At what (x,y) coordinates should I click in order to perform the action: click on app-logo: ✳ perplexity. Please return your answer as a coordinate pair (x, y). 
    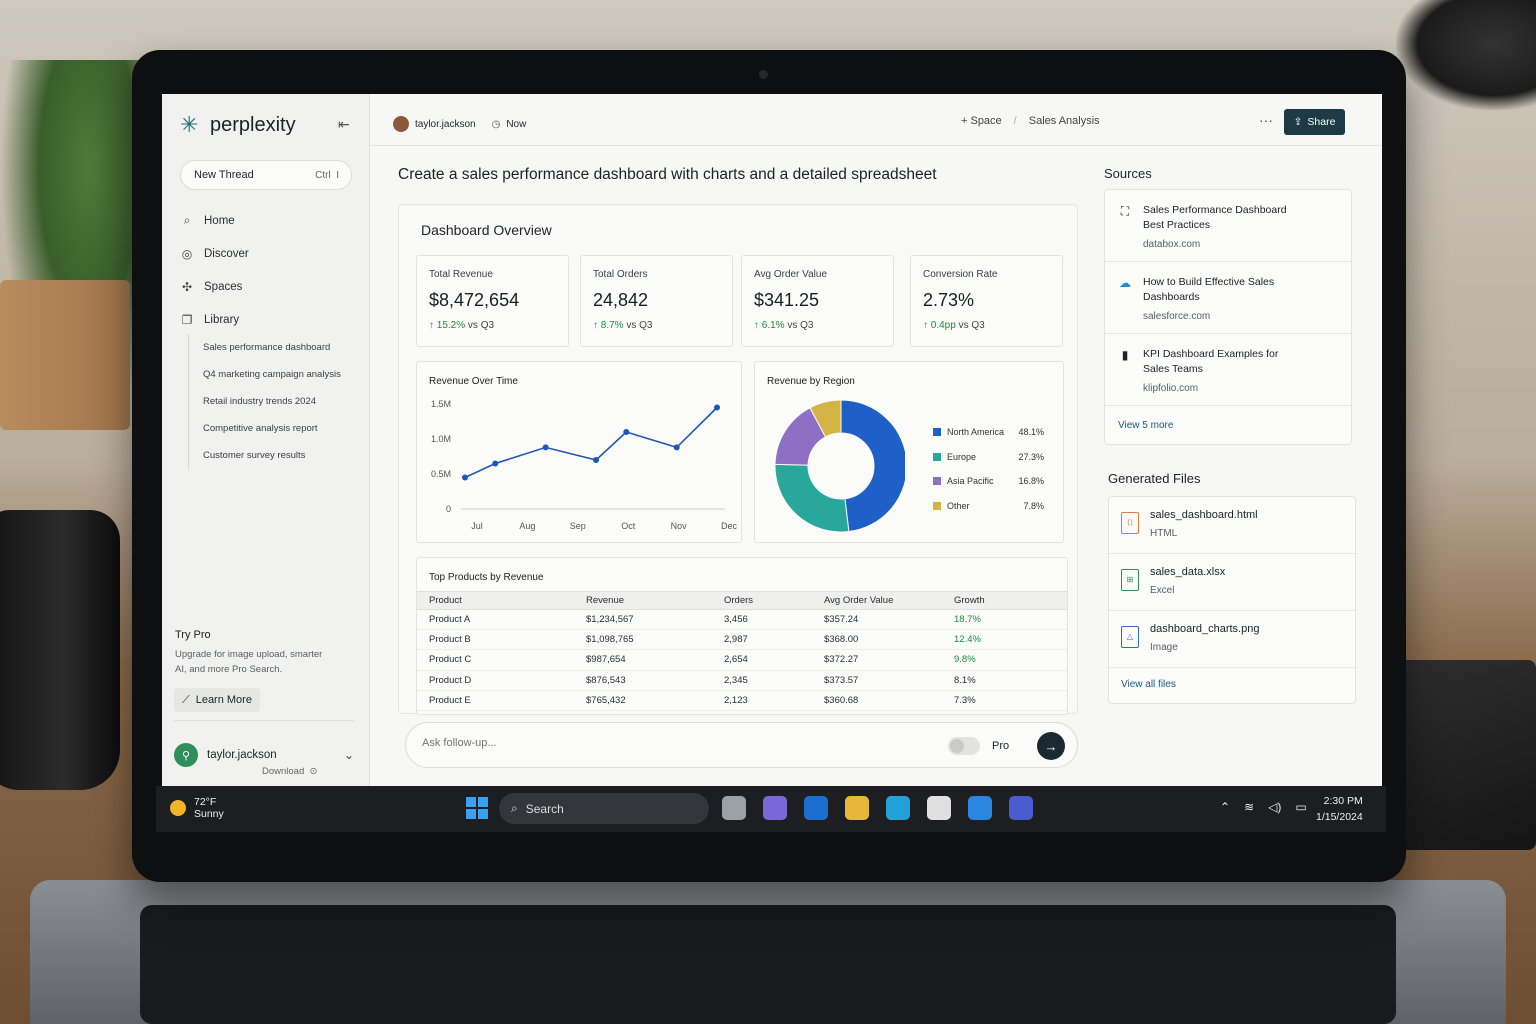
    Looking at the image, I should click on (238, 125).